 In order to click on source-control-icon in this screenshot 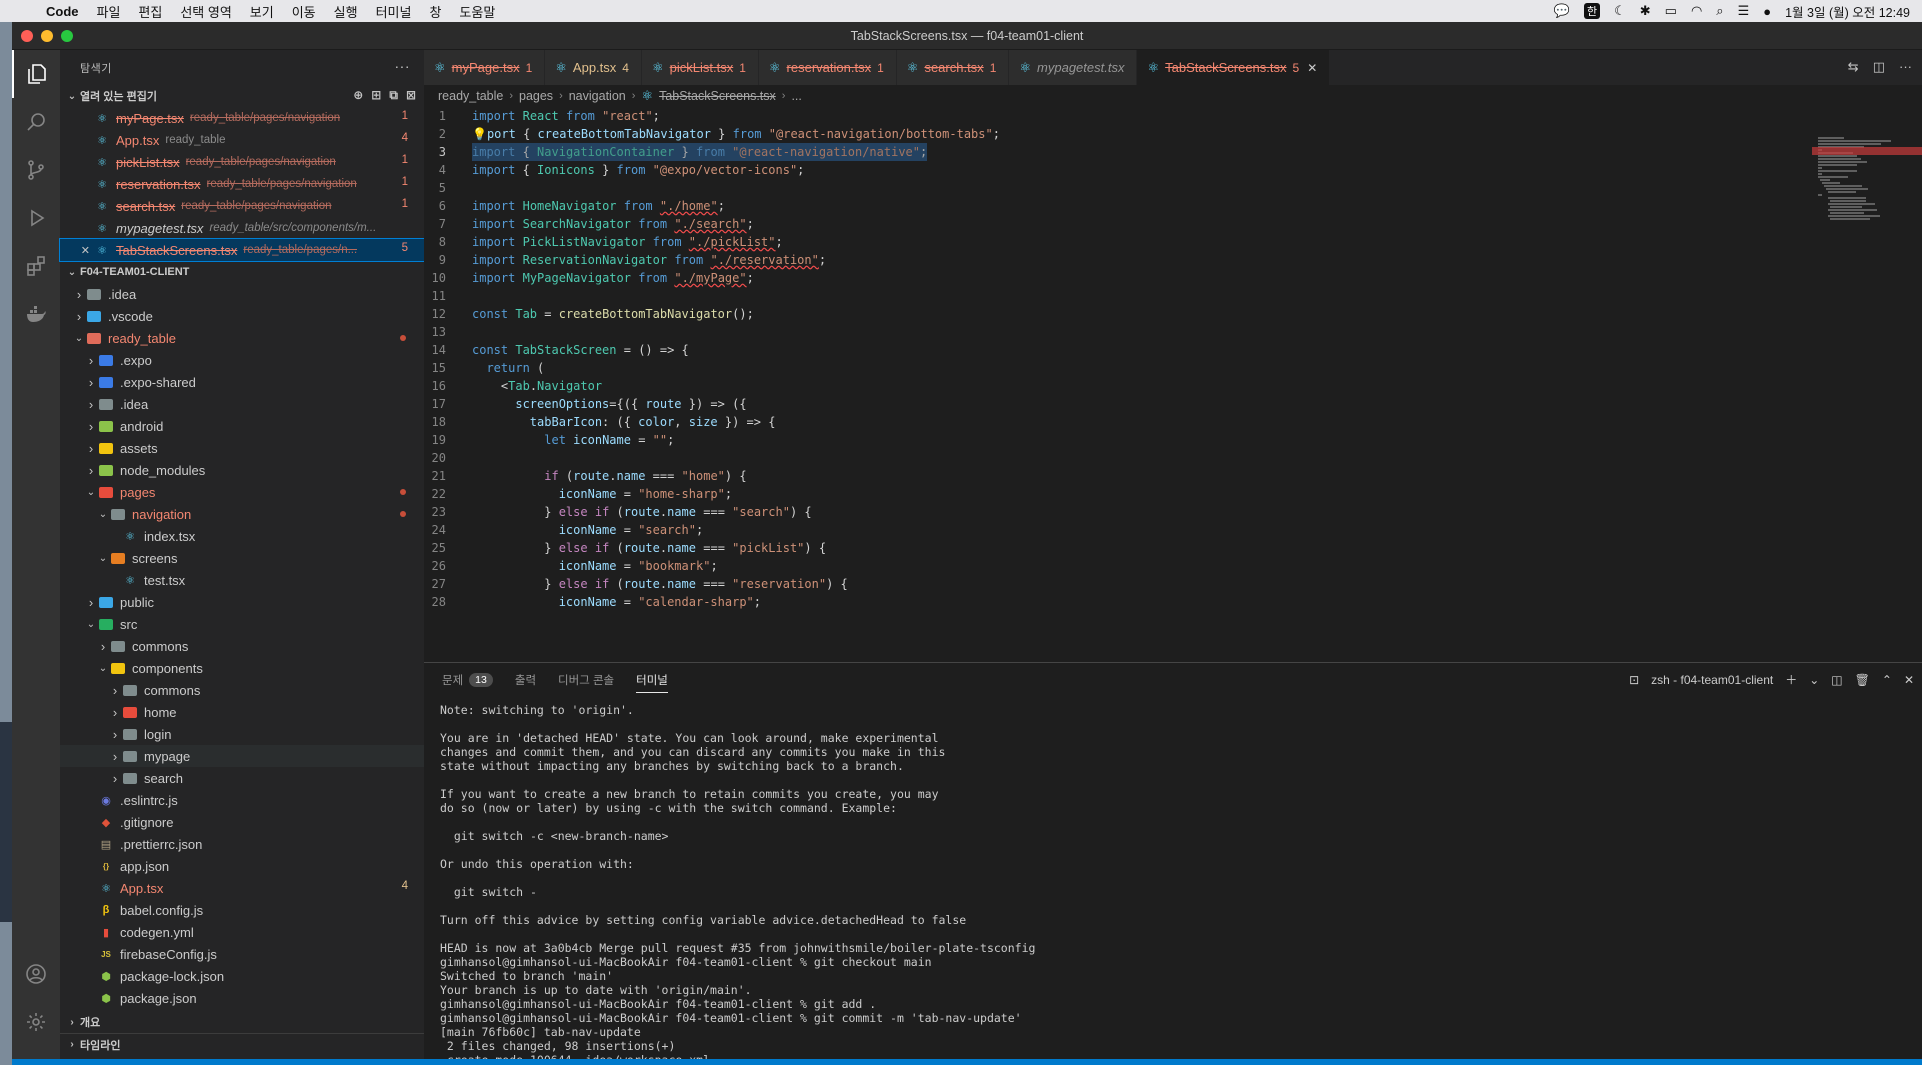, I will do `click(36, 170)`.